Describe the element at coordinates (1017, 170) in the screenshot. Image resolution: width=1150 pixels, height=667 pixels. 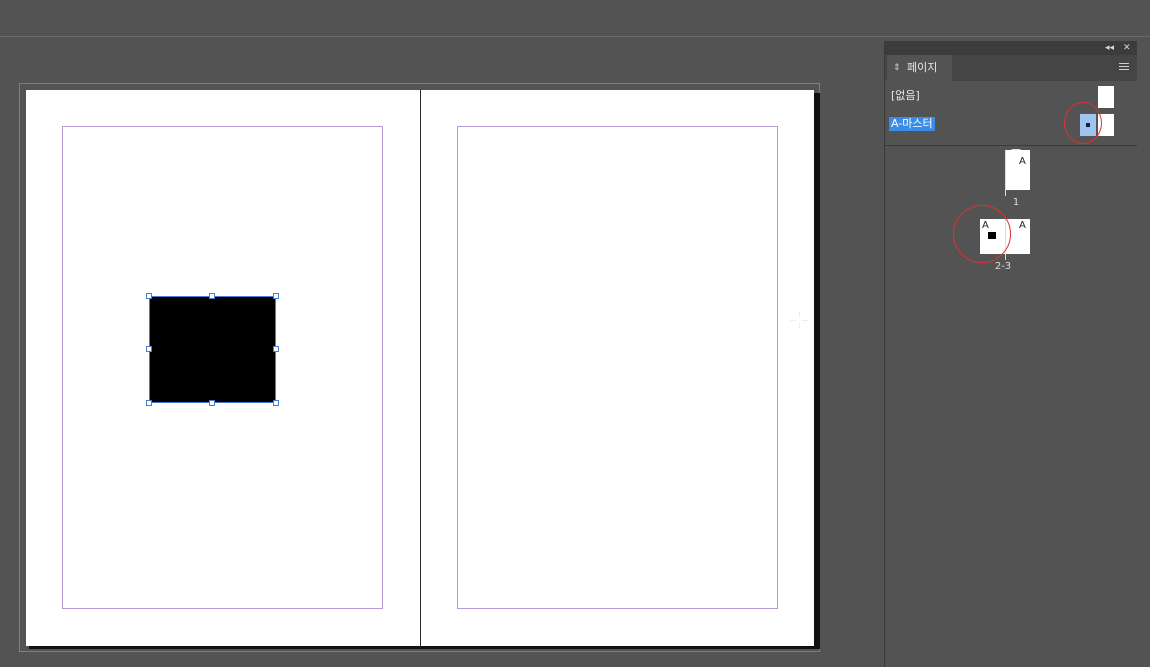
I see `page-1-thumbnail: A` at that location.